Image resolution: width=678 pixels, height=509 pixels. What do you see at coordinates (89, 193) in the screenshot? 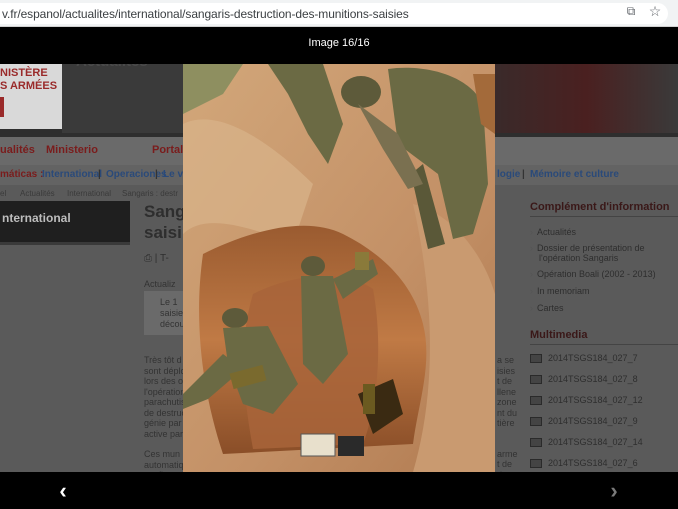
I see `breadcrumb-item: International` at bounding box center [89, 193].